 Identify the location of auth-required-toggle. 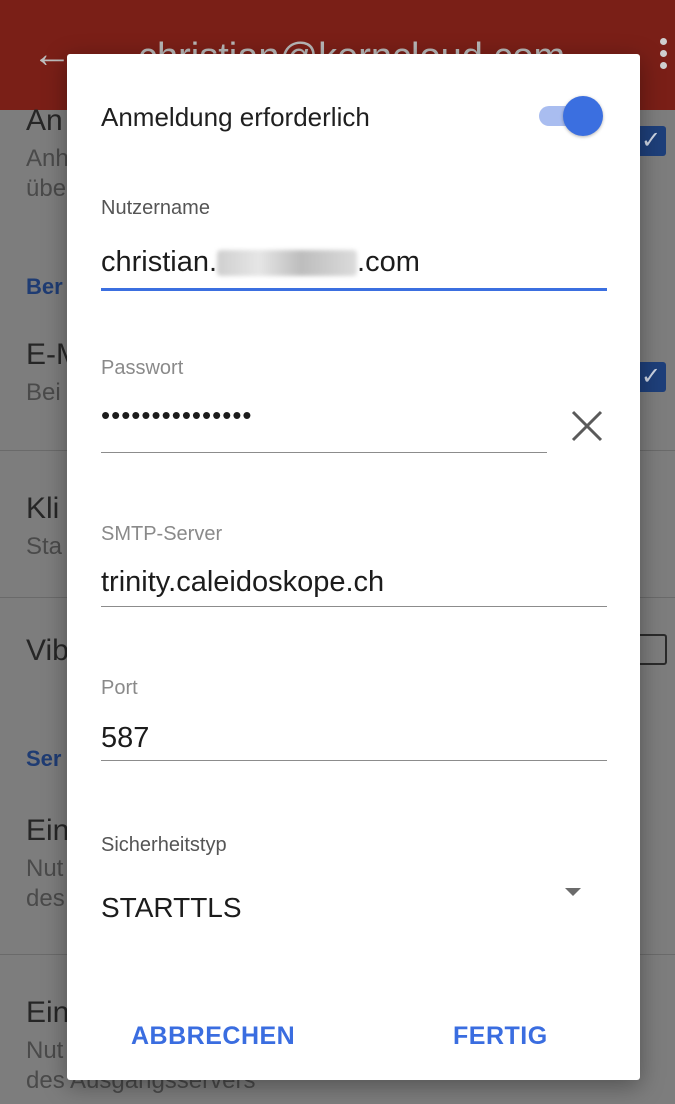
(569, 116).